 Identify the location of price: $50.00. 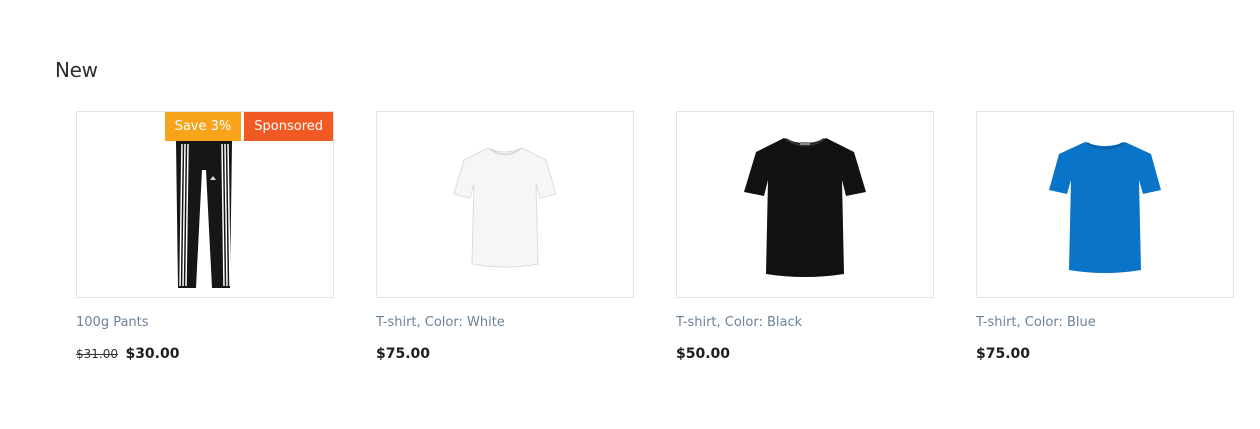
(703, 354).